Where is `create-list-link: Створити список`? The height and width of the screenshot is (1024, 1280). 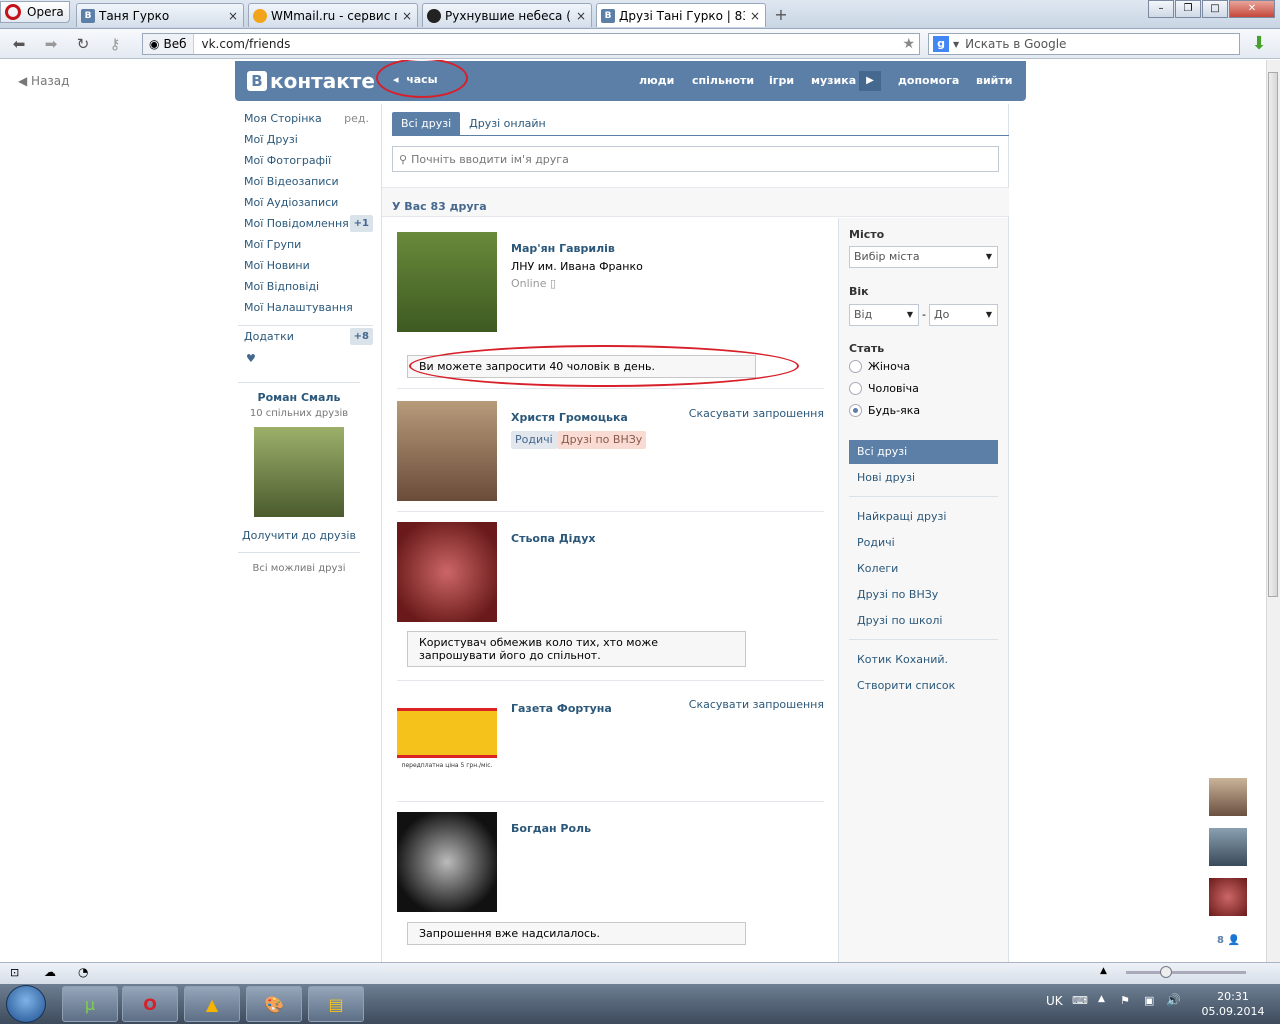
create-list-link: Створити список is located at coordinates (923, 686).